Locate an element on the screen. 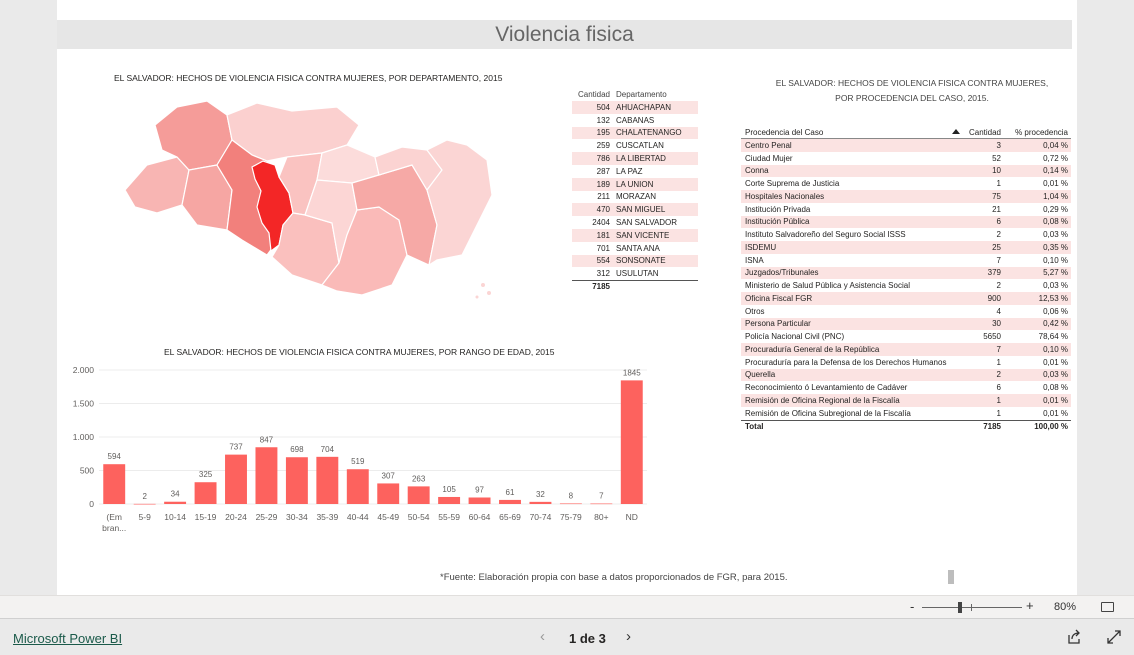 This screenshot has height=655, width=1134. prev-page-button: ‹ is located at coordinates (542, 636).